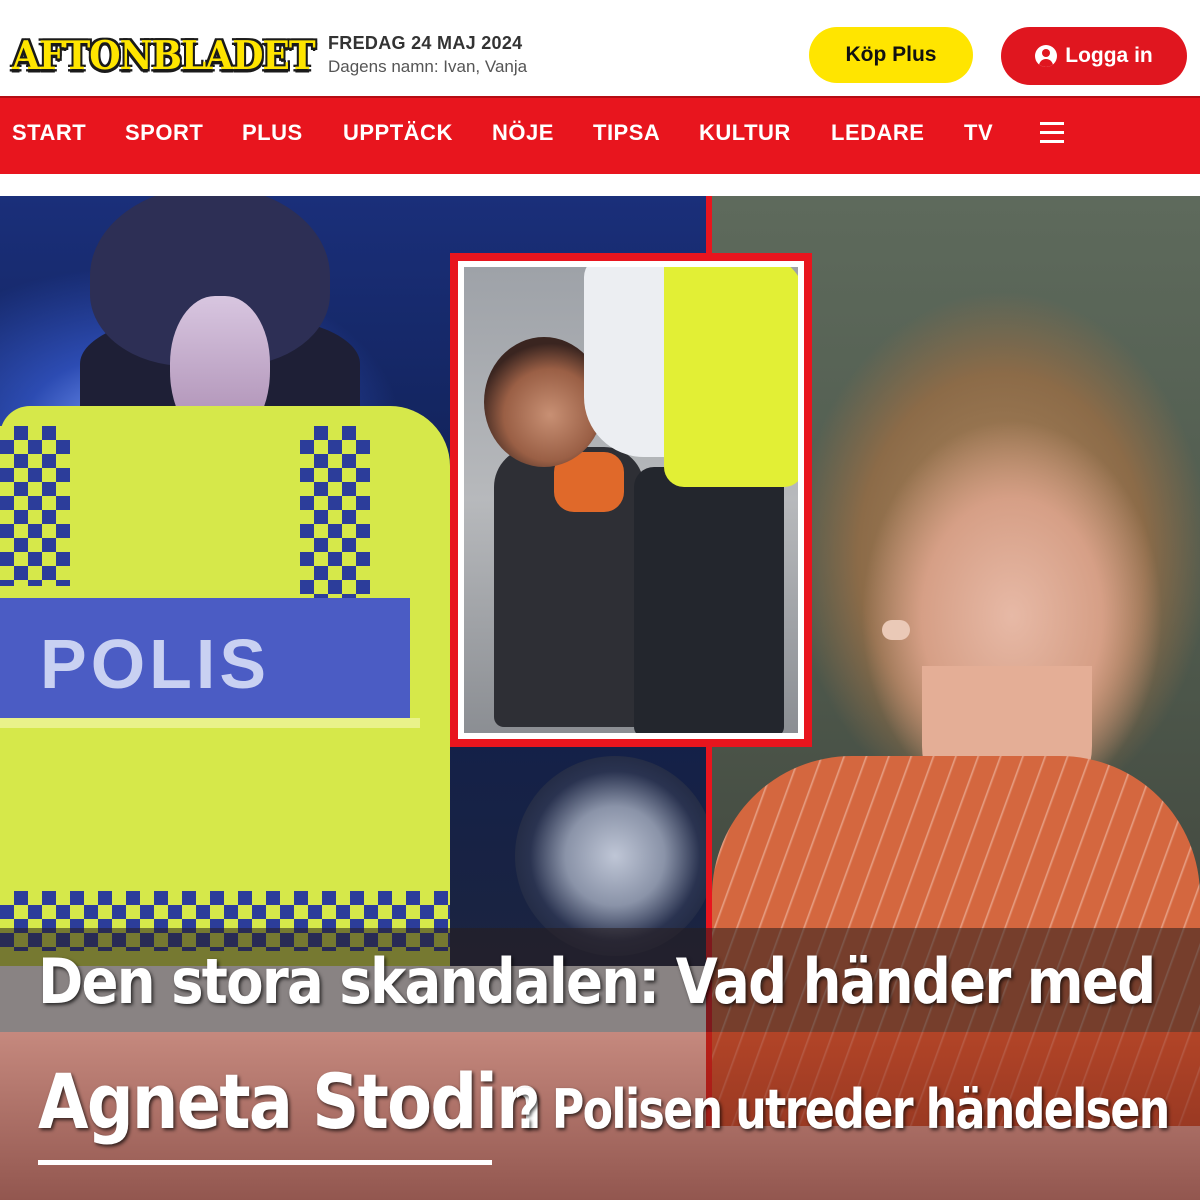  I want to click on headset-mic, so click(896, 630).